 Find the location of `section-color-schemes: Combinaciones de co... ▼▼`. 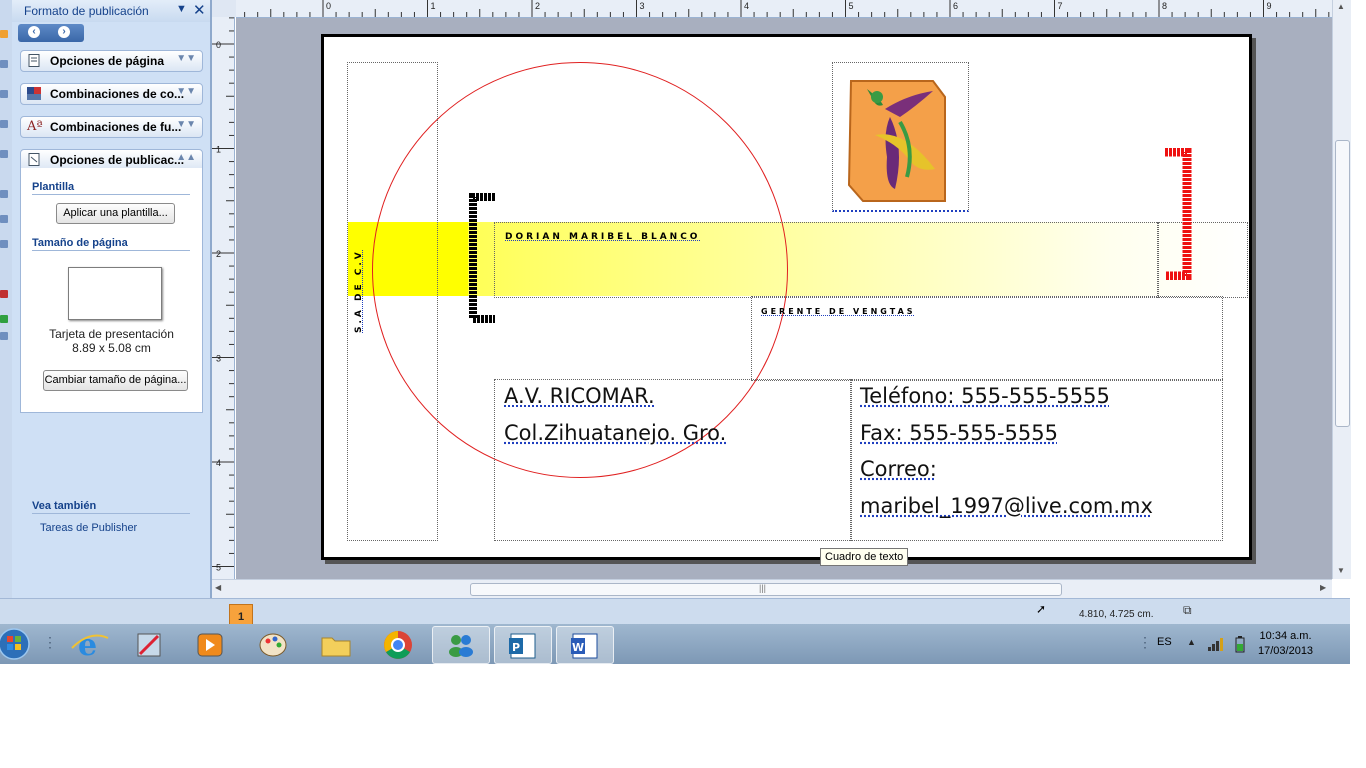

section-color-schemes: Combinaciones de co... ▼▼ is located at coordinates (111, 94).